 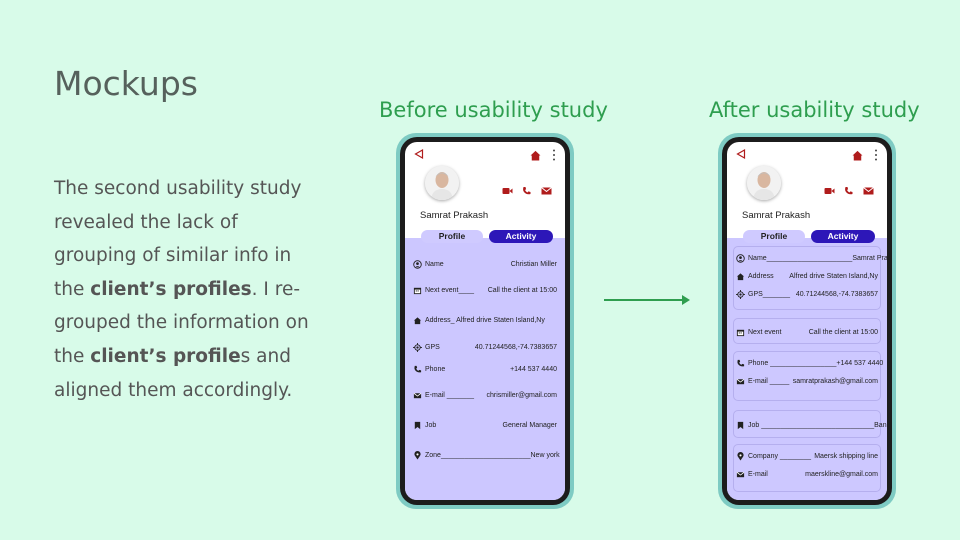 I want to click on info-value: maerskline@gmail.com, so click(x=841, y=474).